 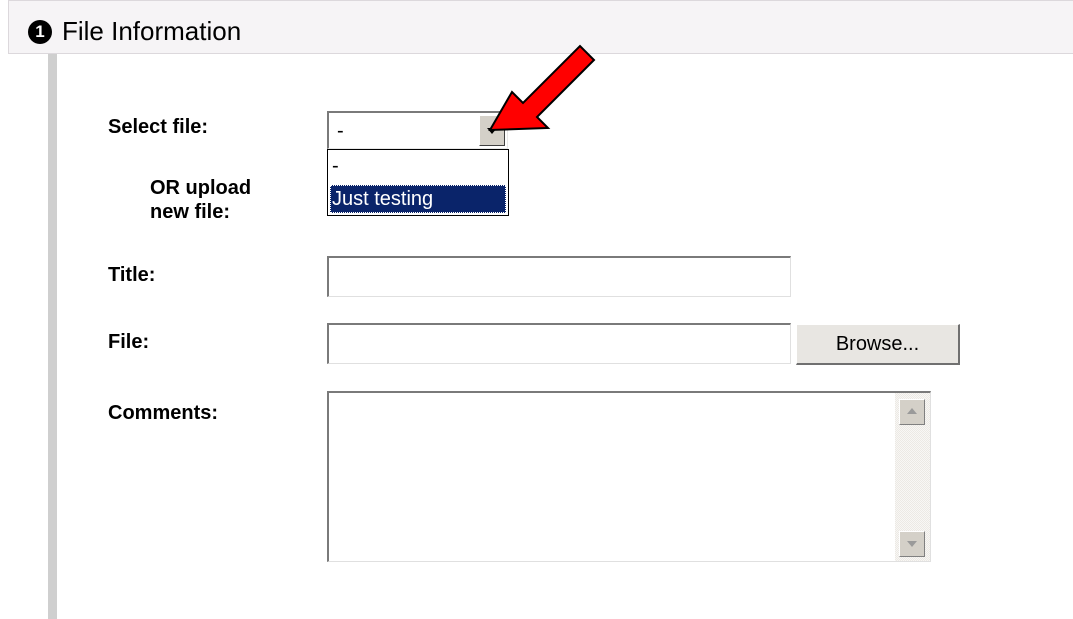 What do you see at coordinates (152, 31) in the screenshot?
I see `section-title: File Information` at bounding box center [152, 31].